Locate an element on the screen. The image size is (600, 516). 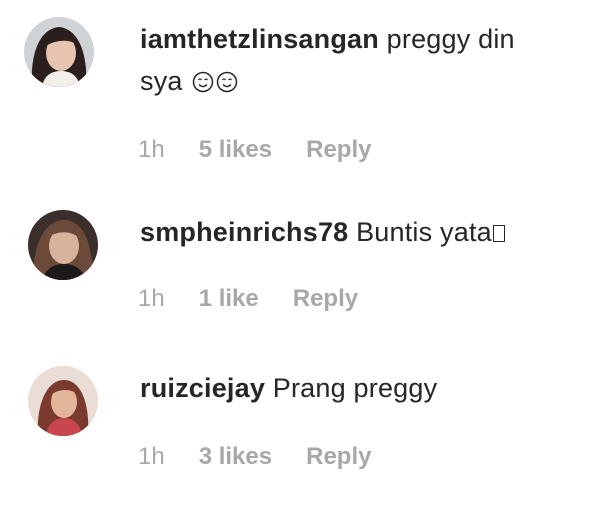
comment-likes-count: 1 like is located at coordinates (229, 299).